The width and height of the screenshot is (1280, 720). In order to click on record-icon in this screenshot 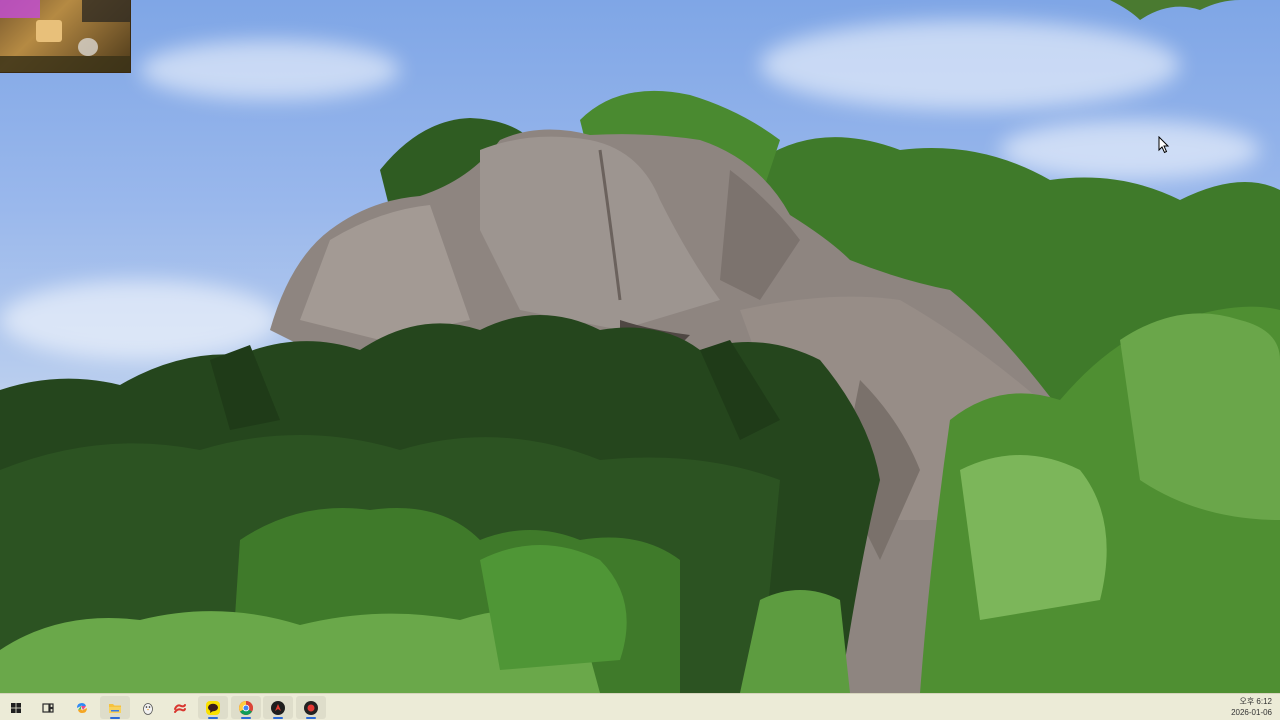, I will do `click(311, 707)`.